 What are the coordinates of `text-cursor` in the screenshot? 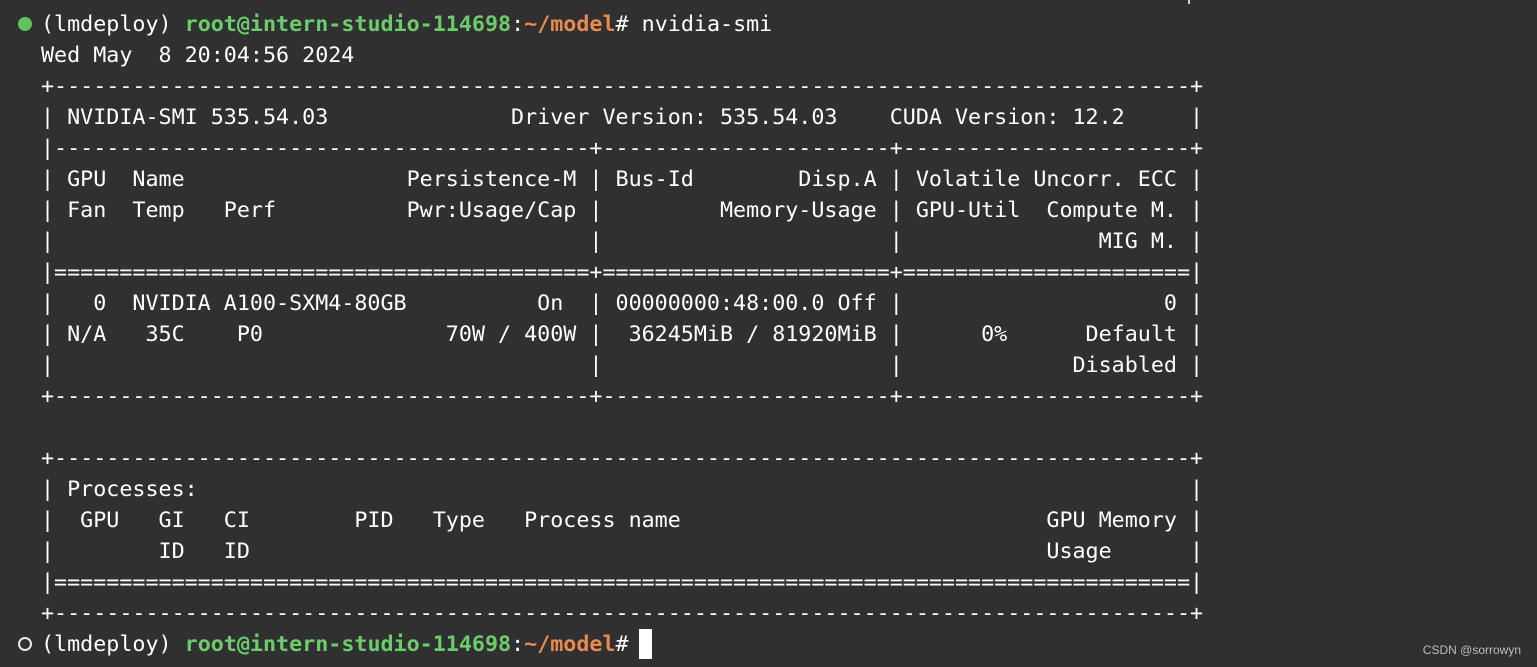 It's located at (645, 644).